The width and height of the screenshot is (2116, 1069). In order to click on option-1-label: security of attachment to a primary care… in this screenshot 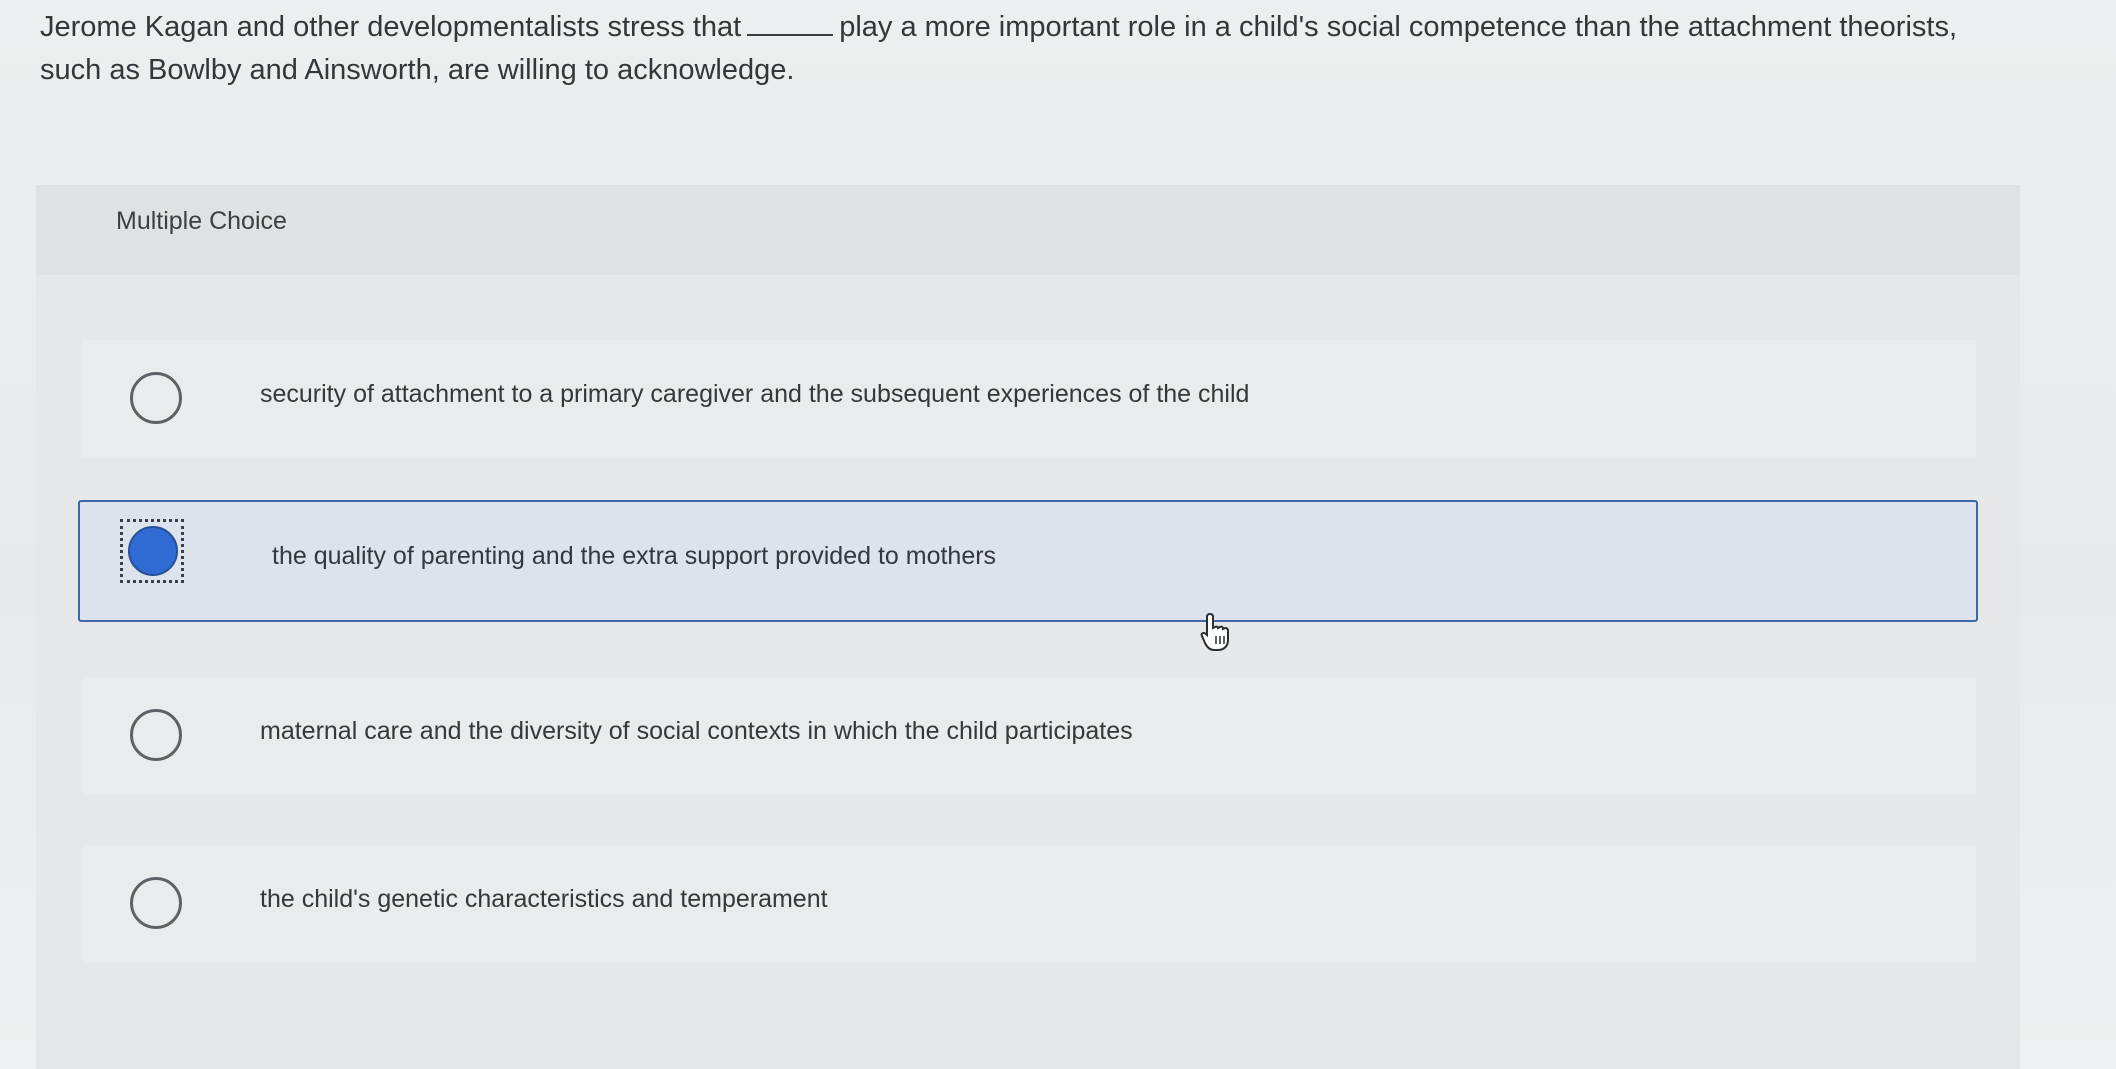, I will do `click(755, 394)`.